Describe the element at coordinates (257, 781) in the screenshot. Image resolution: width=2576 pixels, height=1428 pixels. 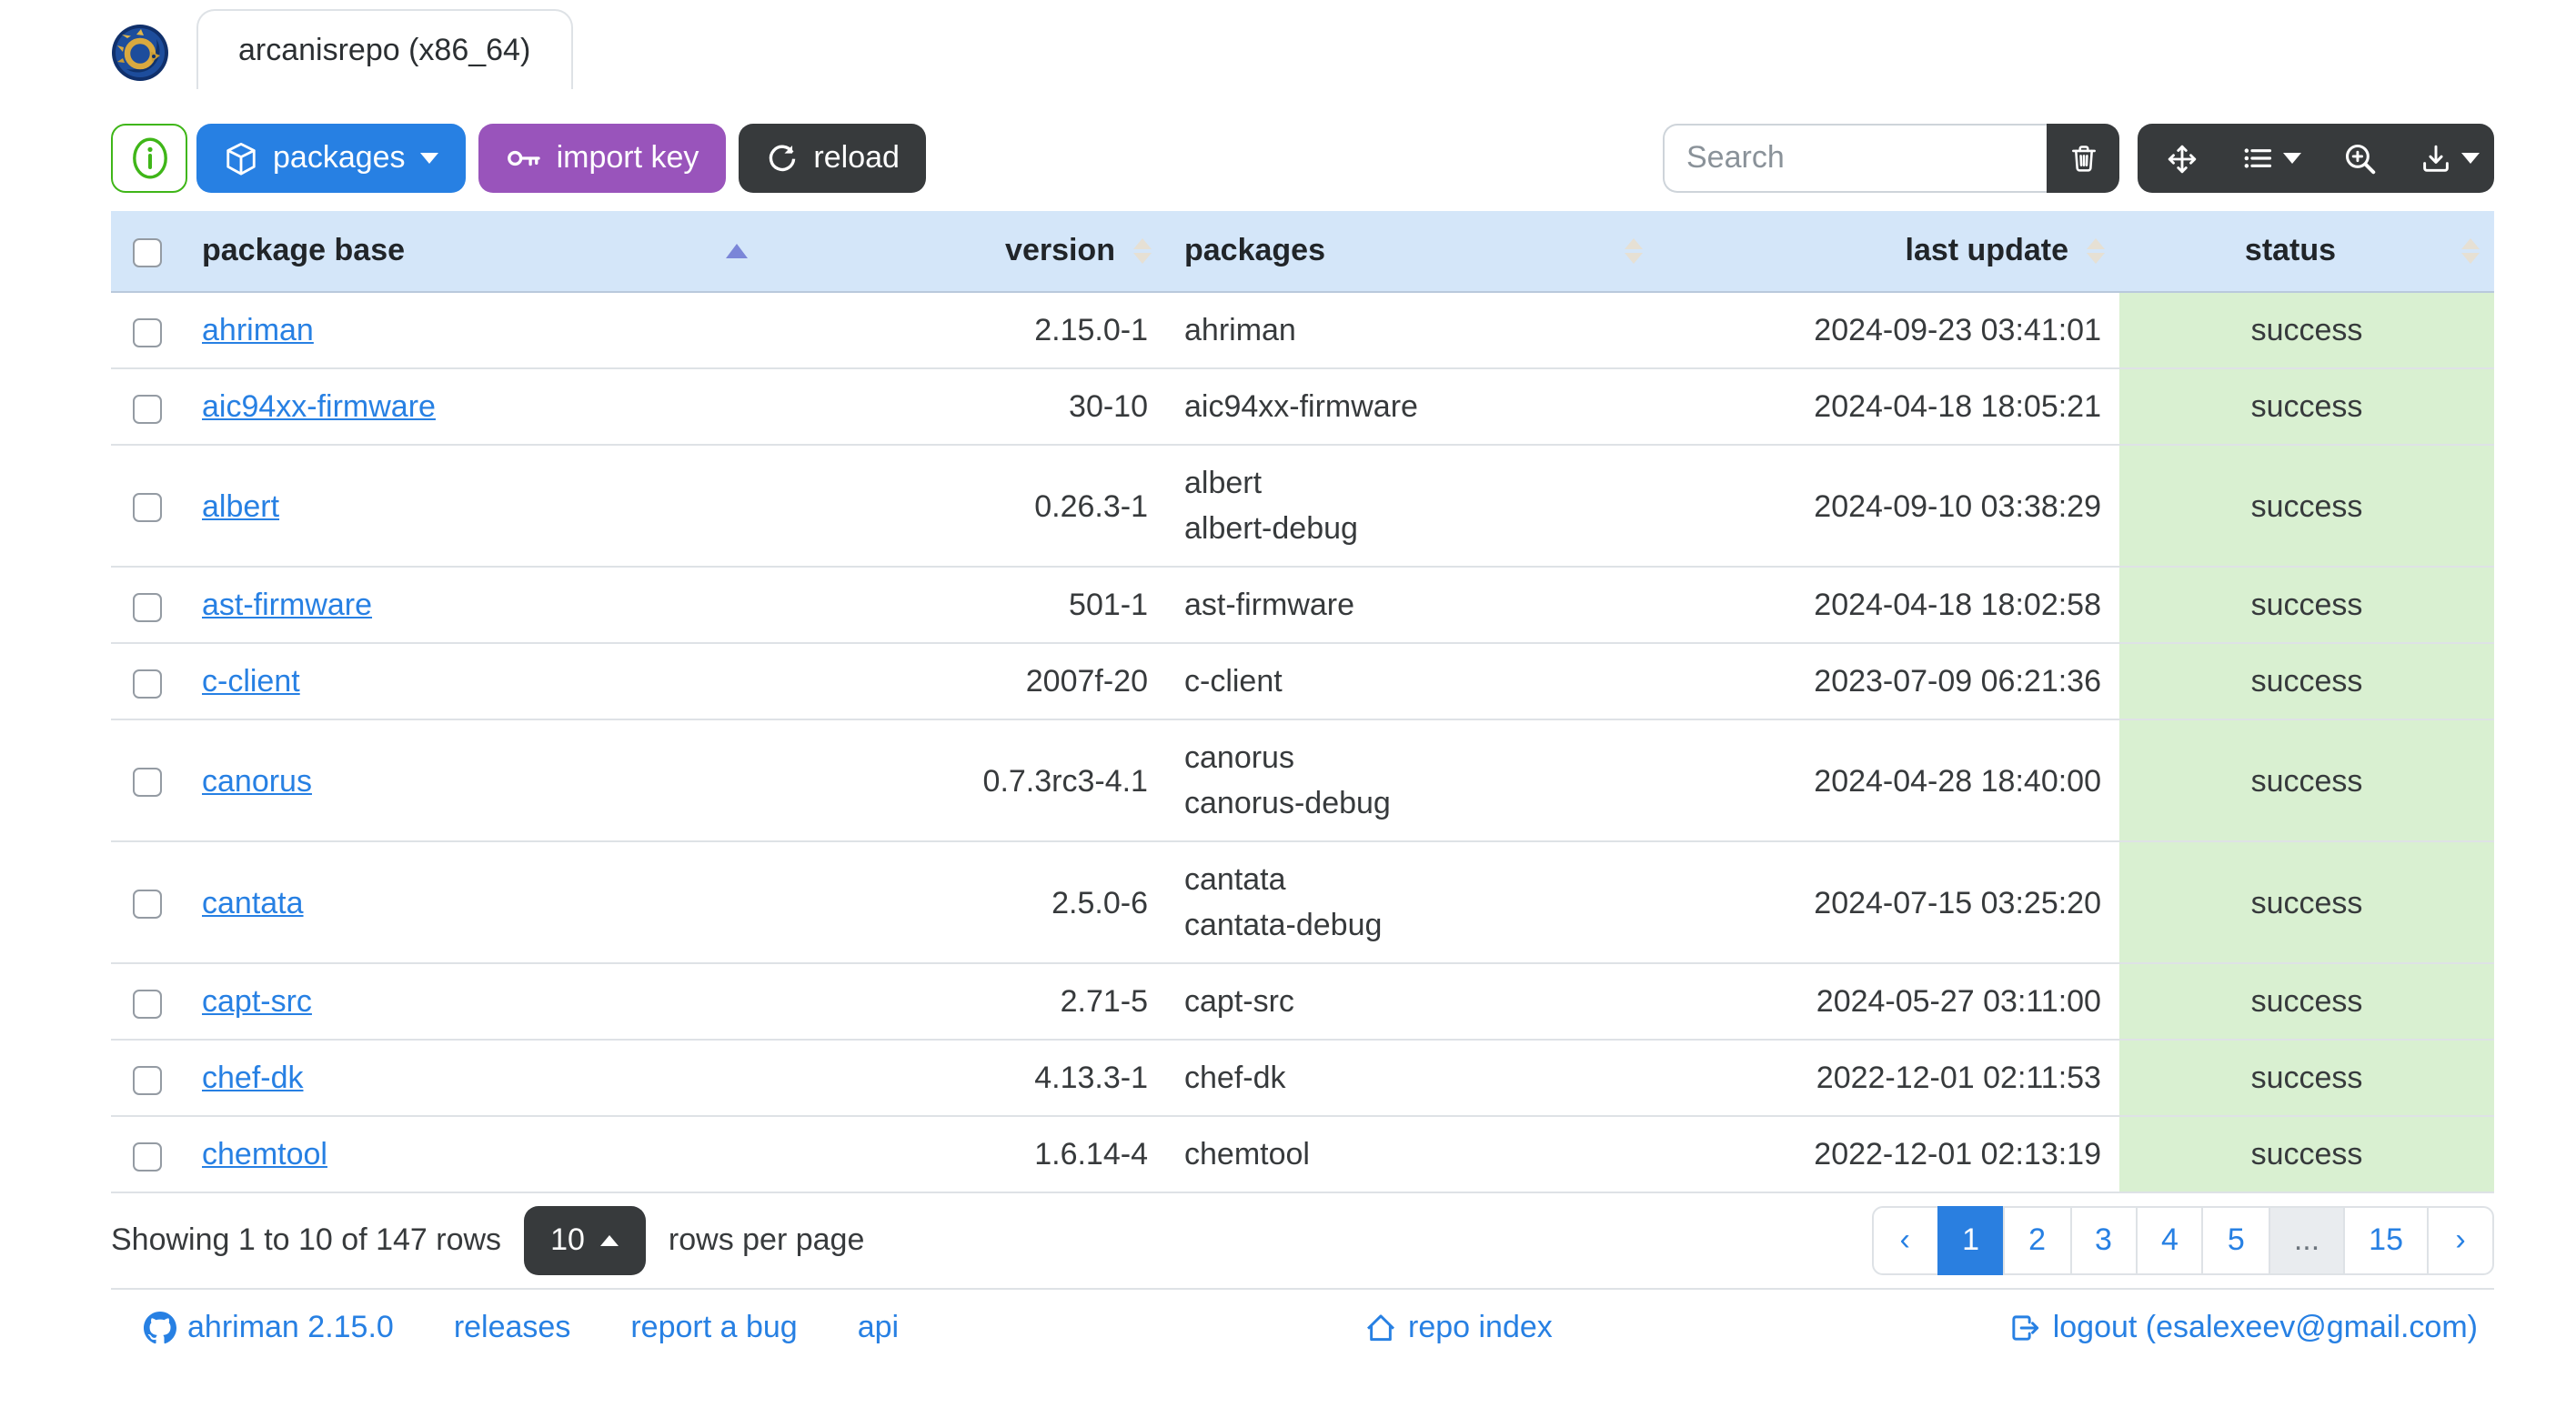
I see `package-base-link: canorus` at that location.